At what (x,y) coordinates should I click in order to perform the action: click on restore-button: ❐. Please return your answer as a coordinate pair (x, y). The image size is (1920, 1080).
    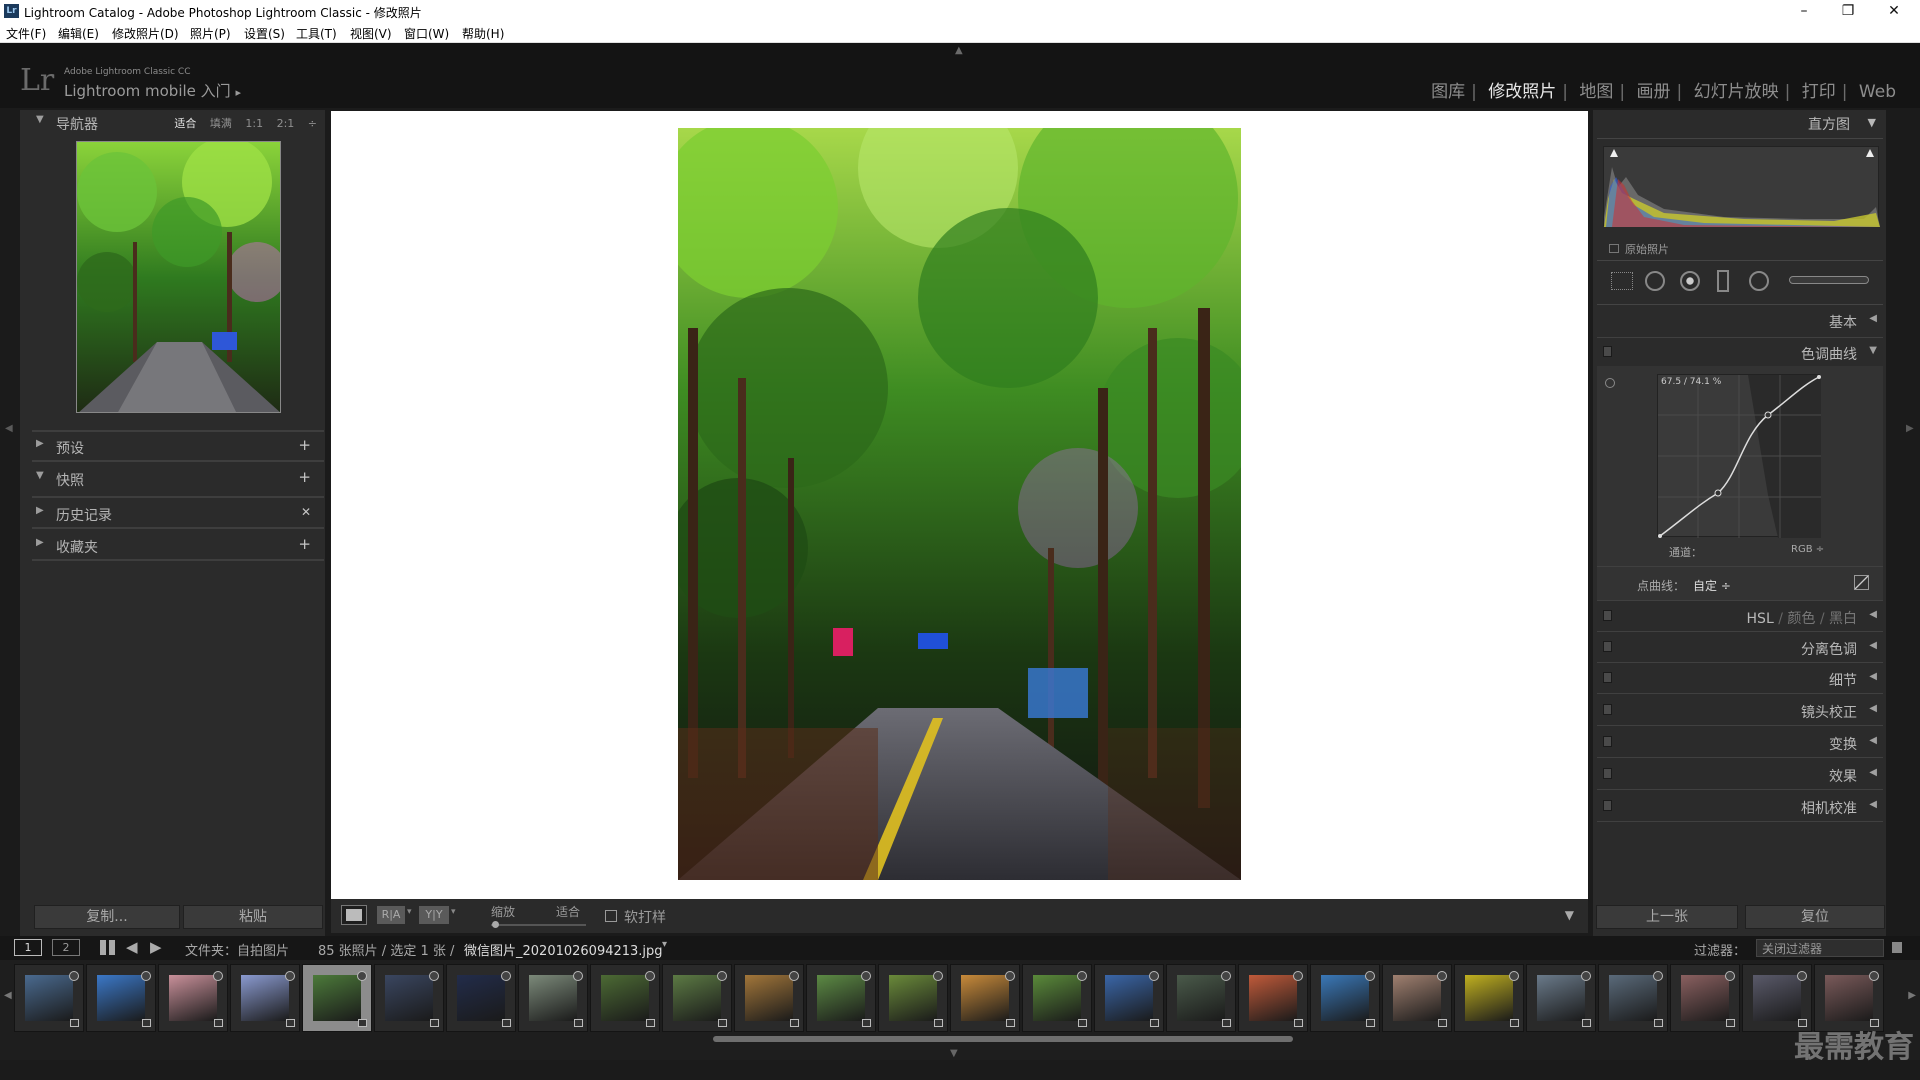
    Looking at the image, I should click on (1848, 11).